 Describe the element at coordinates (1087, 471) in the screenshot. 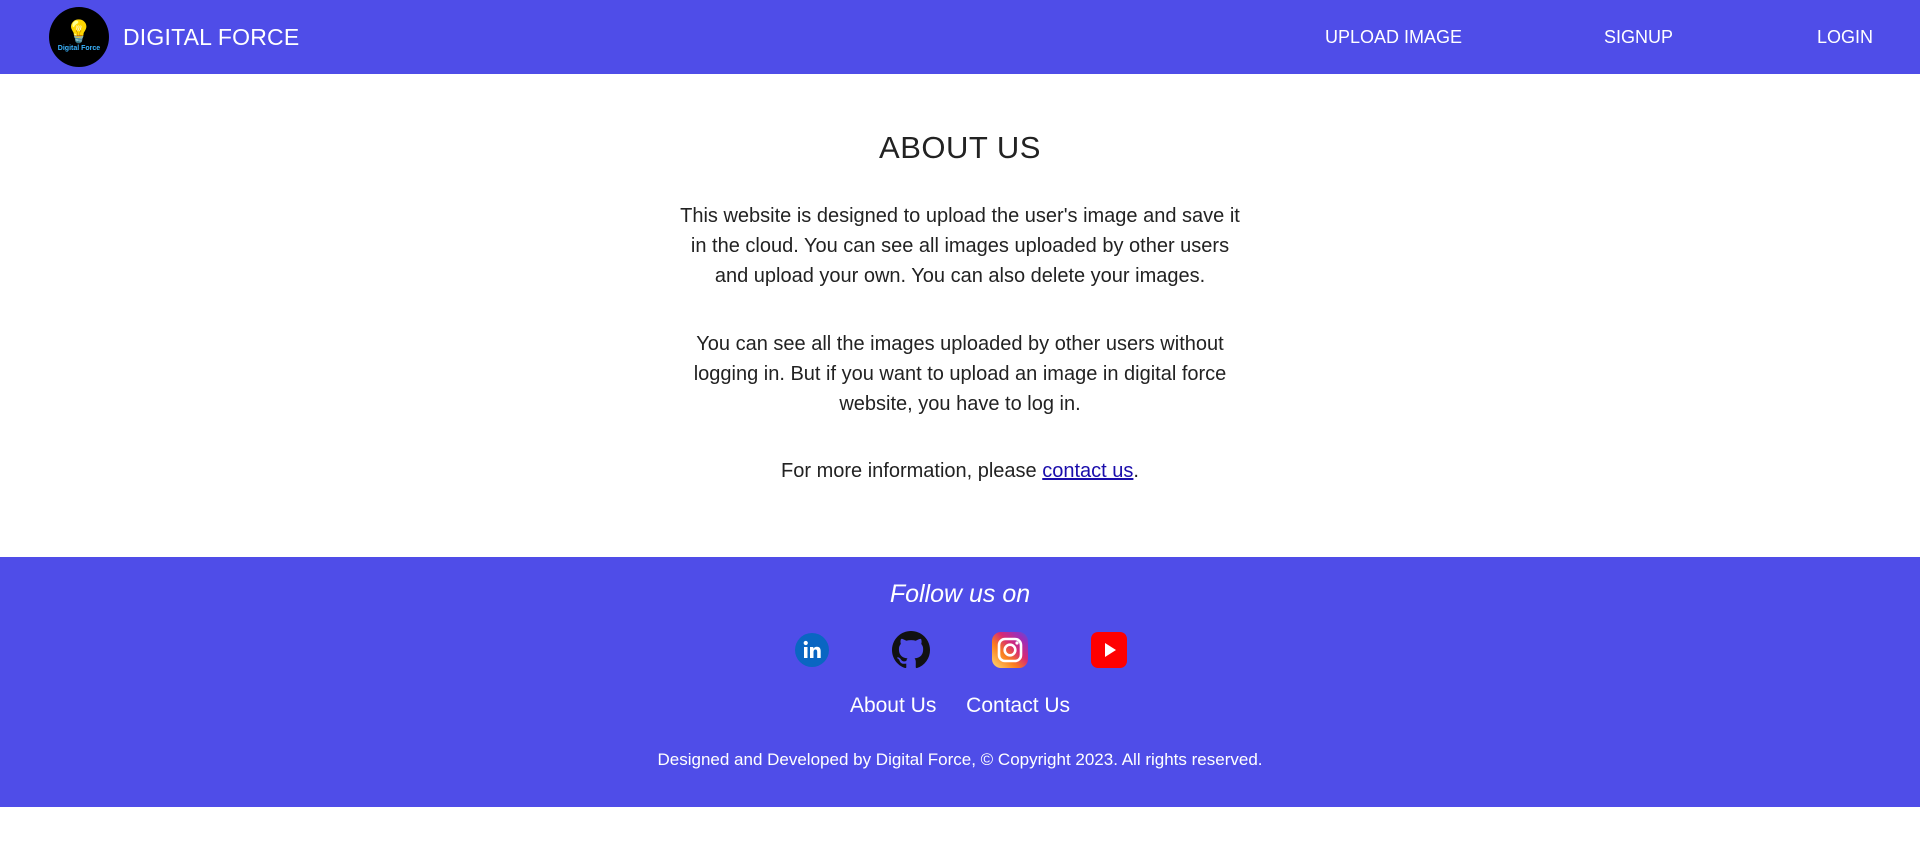

I see `contact-us-link: contact us` at that location.